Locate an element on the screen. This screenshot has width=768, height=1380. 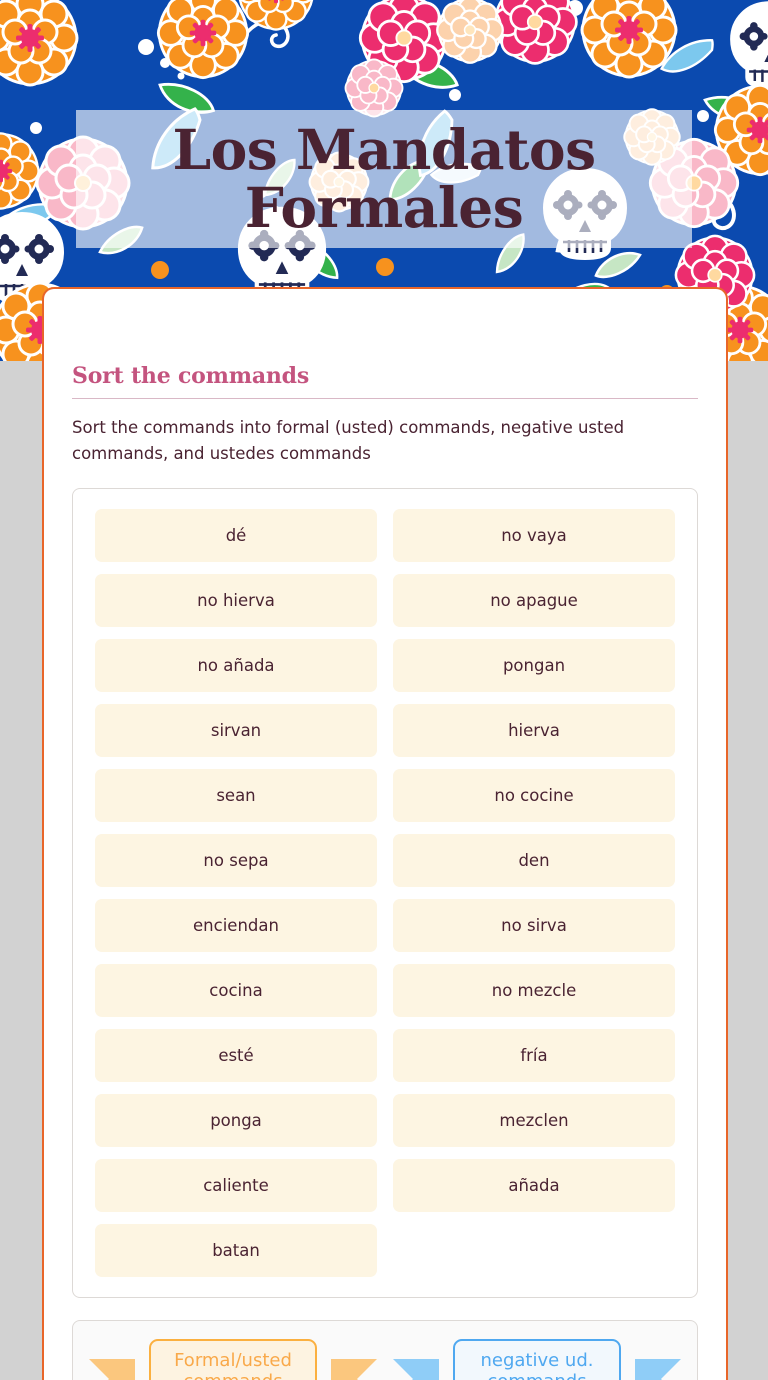
word-tile-label: no apague is located at coordinates (534, 601).